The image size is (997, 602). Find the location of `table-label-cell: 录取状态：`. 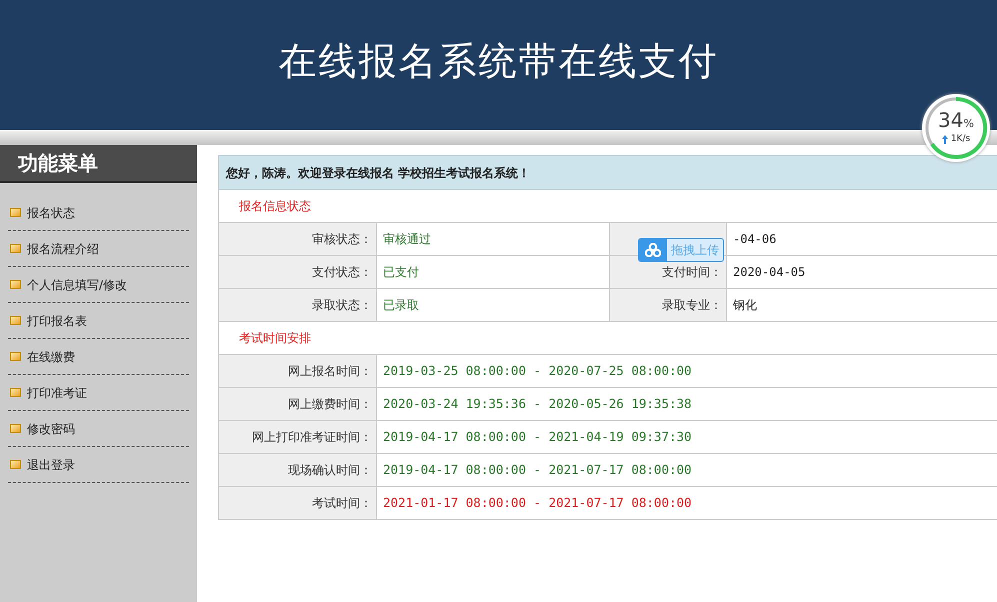

table-label-cell: 录取状态： is located at coordinates (297, 305).